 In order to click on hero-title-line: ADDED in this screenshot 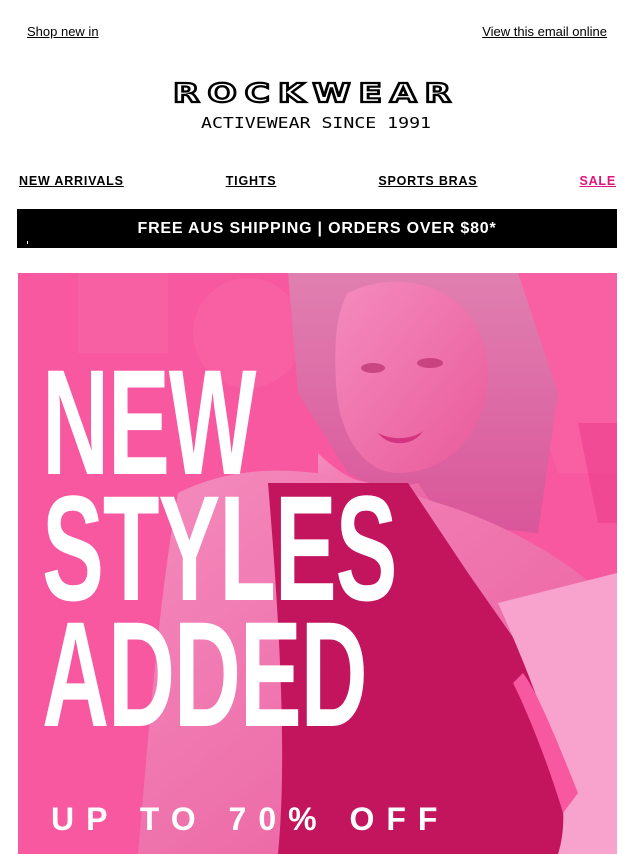, I will do `click(205, 674)`.